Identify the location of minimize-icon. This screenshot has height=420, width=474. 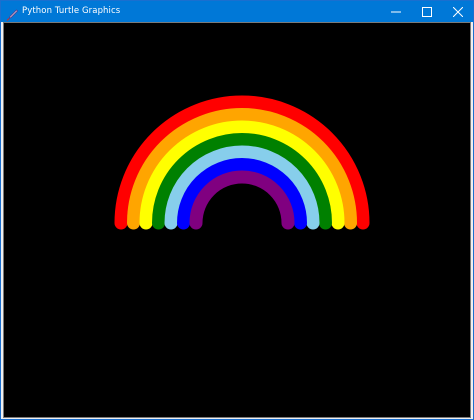
(395, 11).